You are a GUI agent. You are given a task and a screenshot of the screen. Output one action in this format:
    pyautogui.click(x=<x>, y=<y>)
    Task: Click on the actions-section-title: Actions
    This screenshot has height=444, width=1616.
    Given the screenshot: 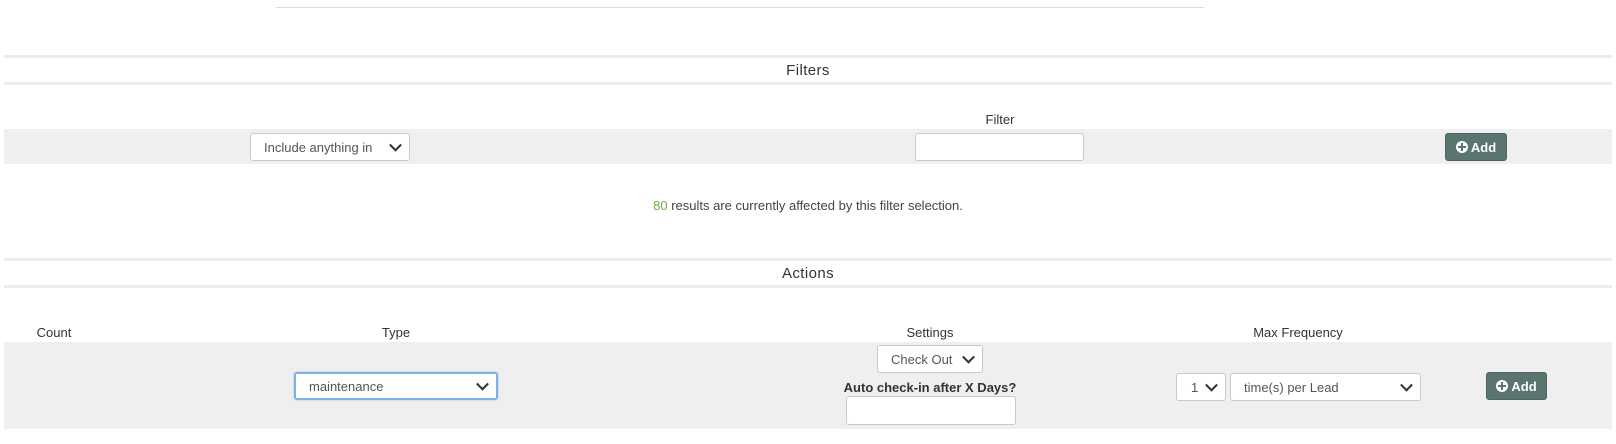 What is the action you would take?
    pyautogui.click(x=808, y=273)
    